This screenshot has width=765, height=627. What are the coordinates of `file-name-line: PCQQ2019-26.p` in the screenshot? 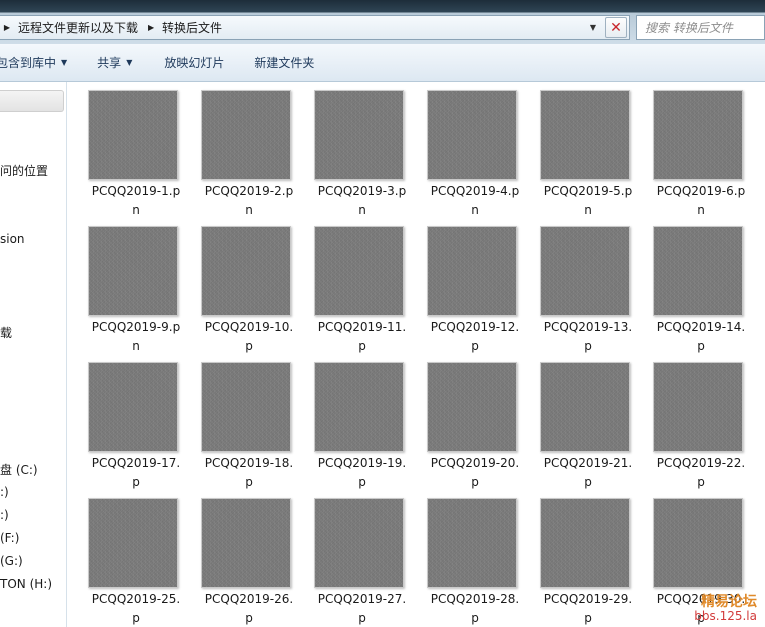 It's located at (249, 608).